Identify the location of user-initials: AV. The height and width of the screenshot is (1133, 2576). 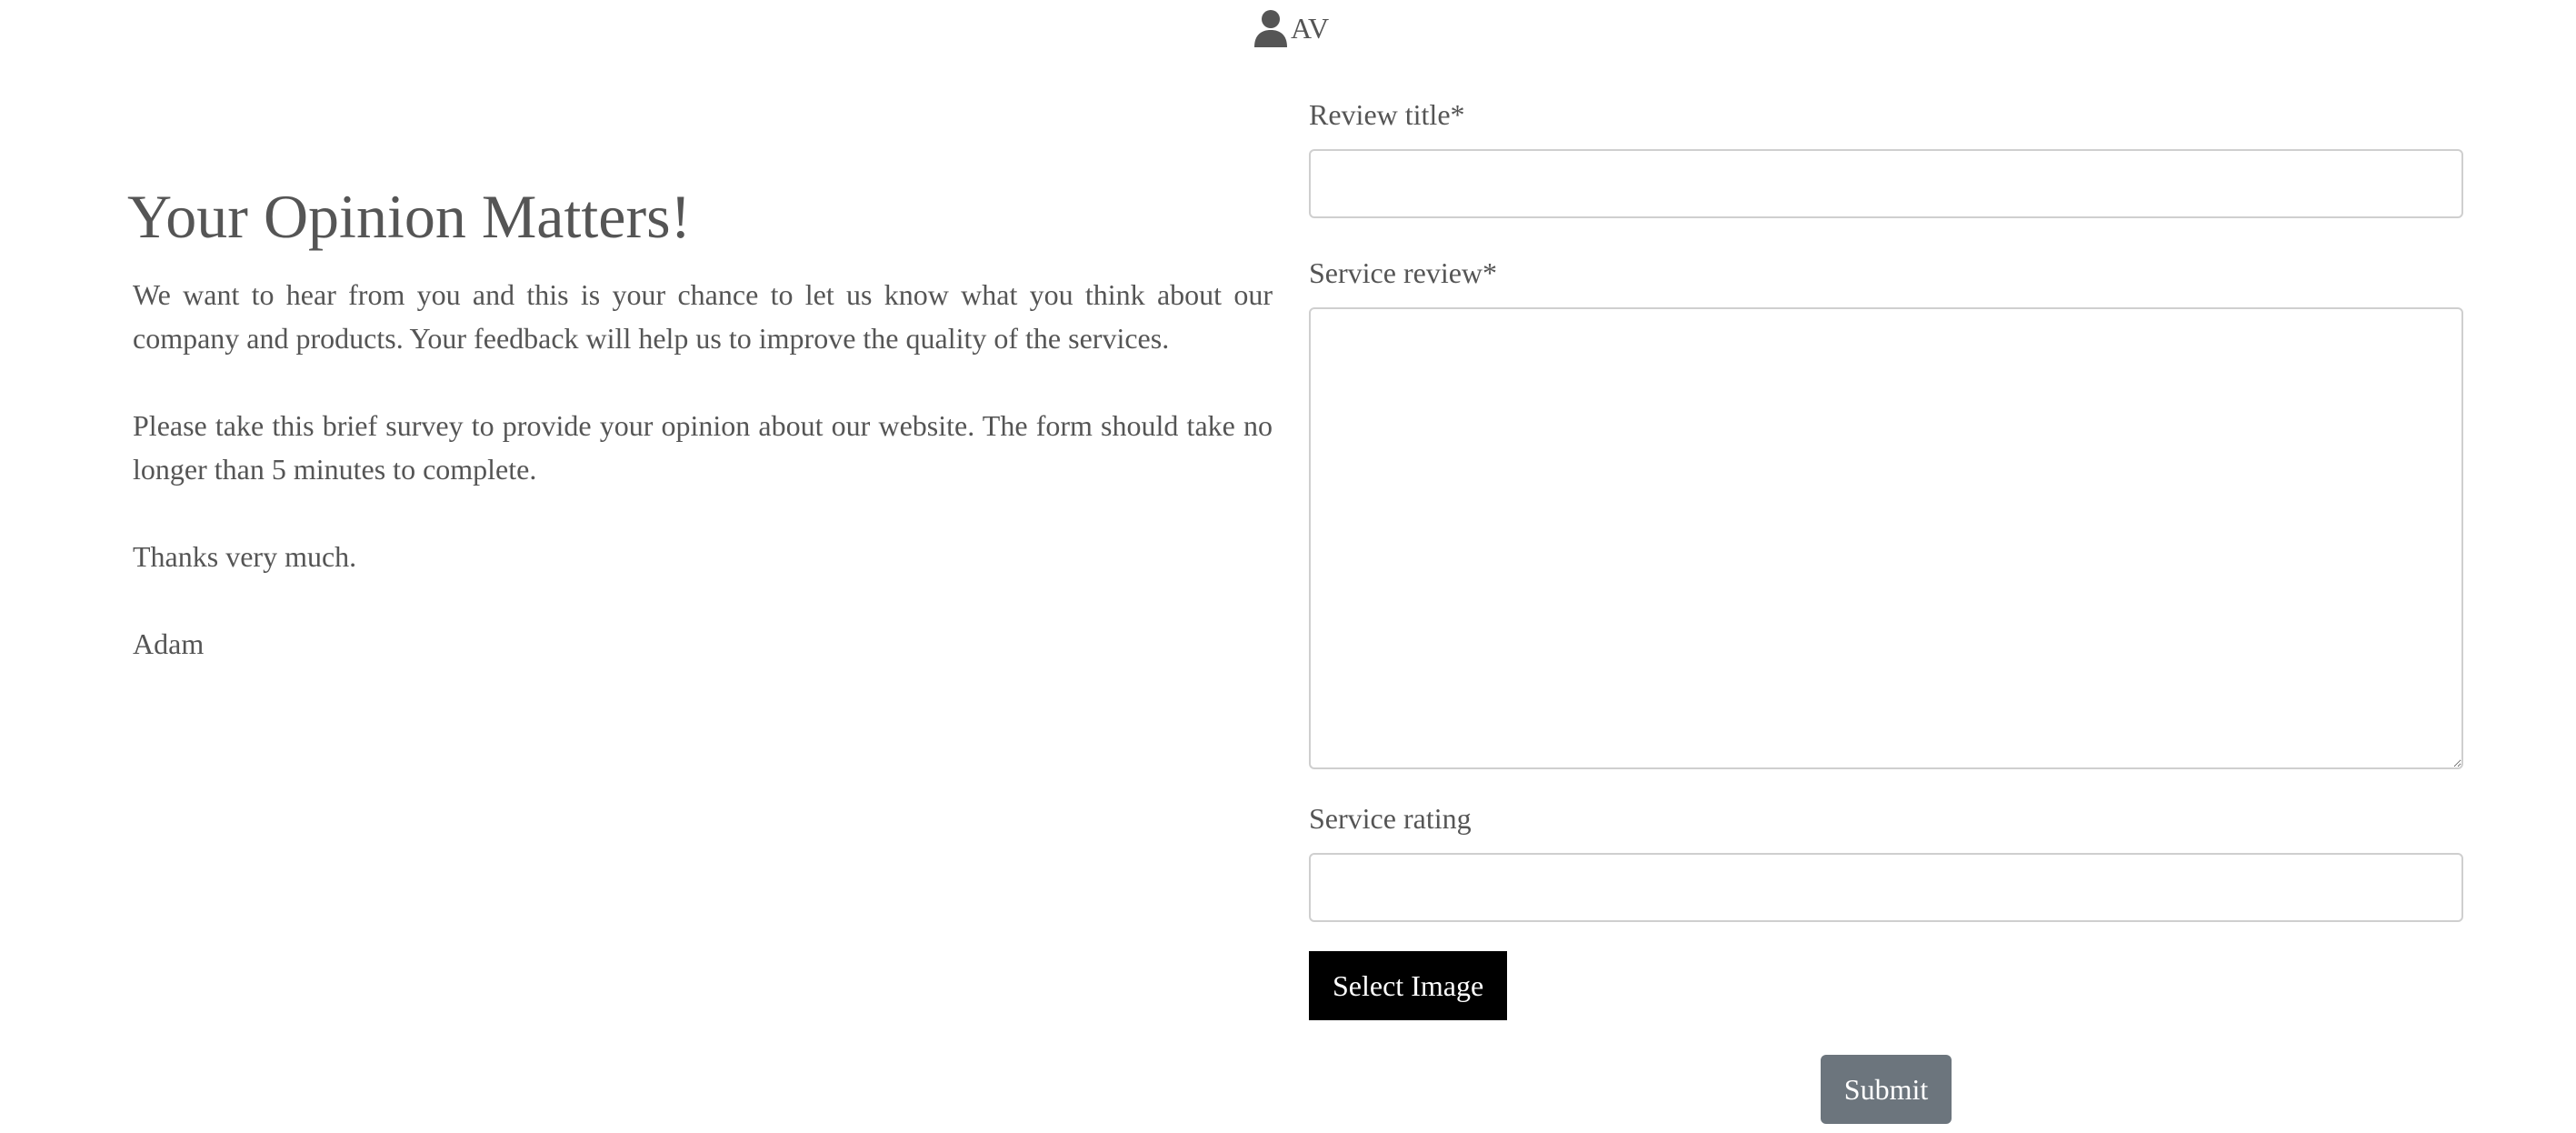
(1311, 28).